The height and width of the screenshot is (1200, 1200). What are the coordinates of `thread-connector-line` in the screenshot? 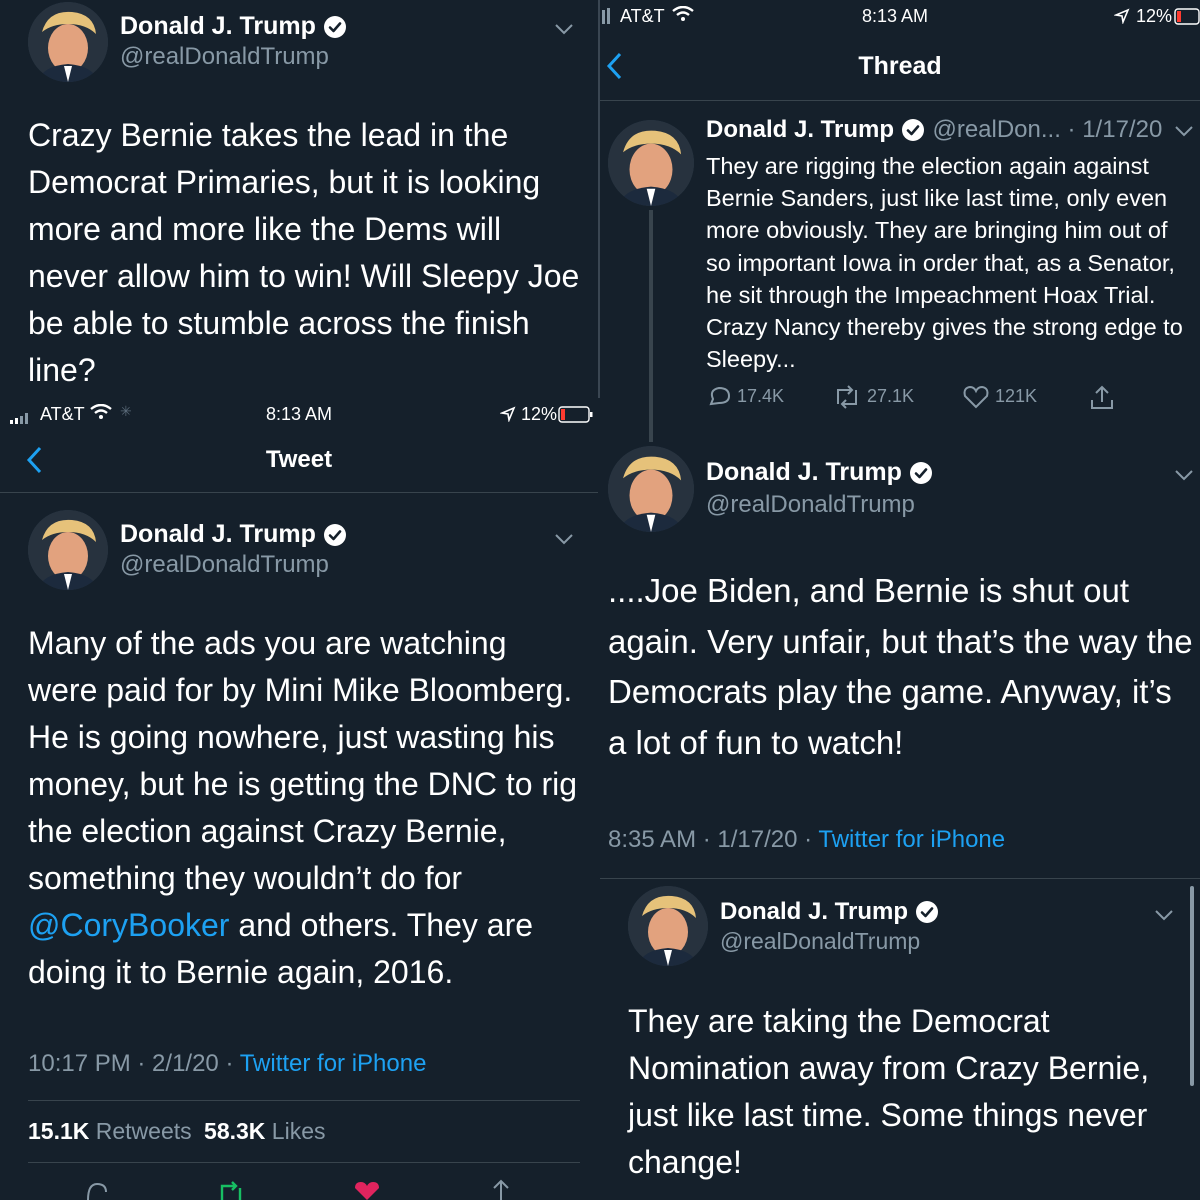 It's located at (651, 326).